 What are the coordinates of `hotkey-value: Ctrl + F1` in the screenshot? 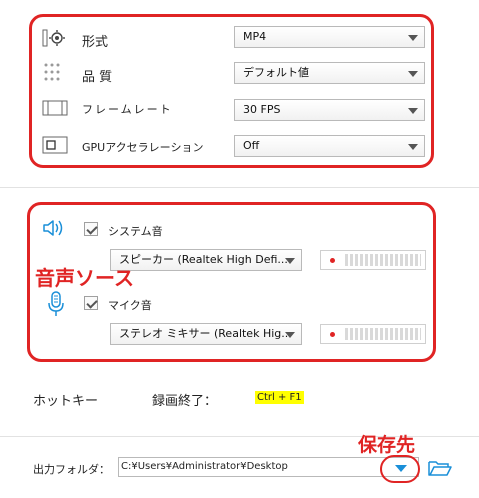 It's located at (279, 397).